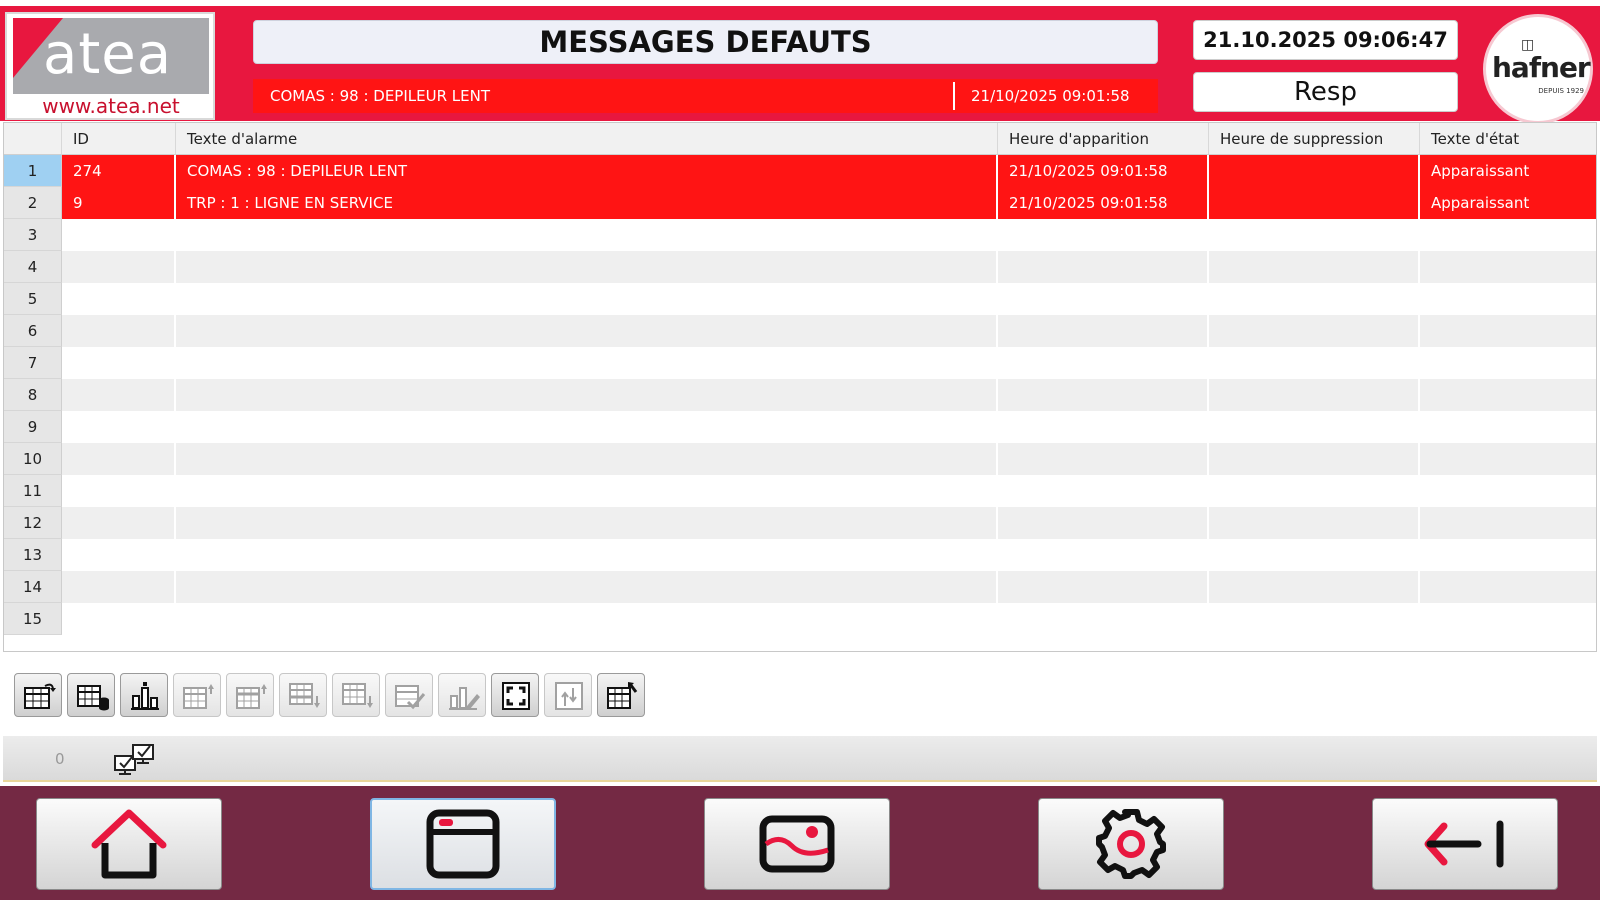  What do you see at coordinates (33, 299) in the screenshot?
I see `row-number: 5` at bounding box center [33, 299].